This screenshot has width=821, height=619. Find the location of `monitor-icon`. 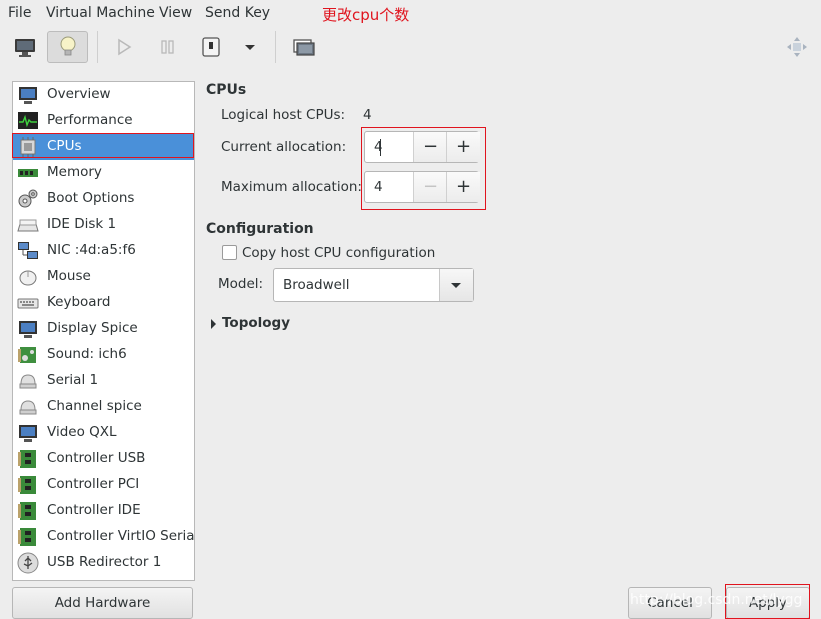

monitor-icon is located at coordinates (25, 48).